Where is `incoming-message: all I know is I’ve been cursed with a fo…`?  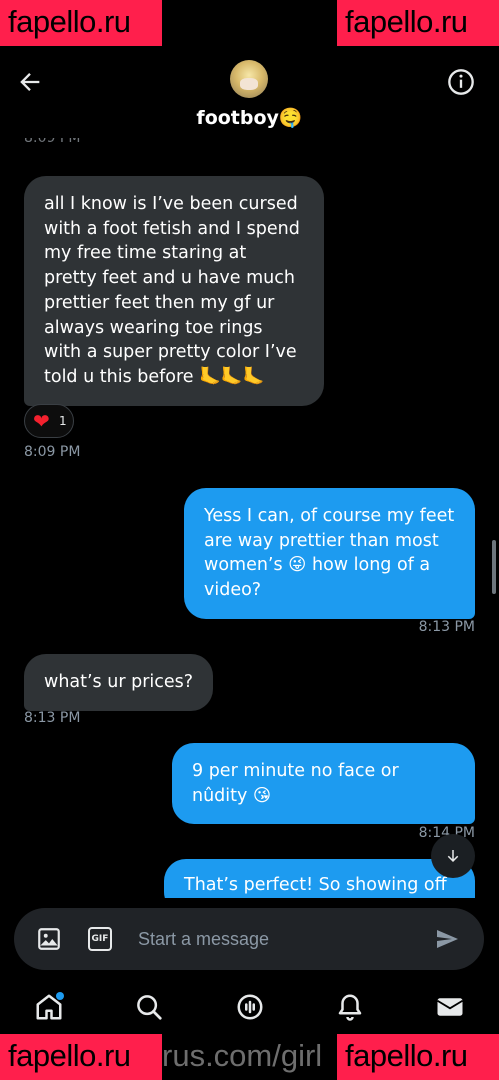
incoming-message: all I know is I’ve been cursed with a fo… is located at coordinates (174, 291).